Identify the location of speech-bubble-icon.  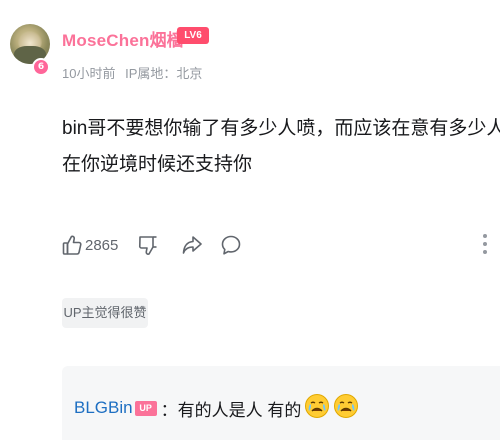
(231, 245).